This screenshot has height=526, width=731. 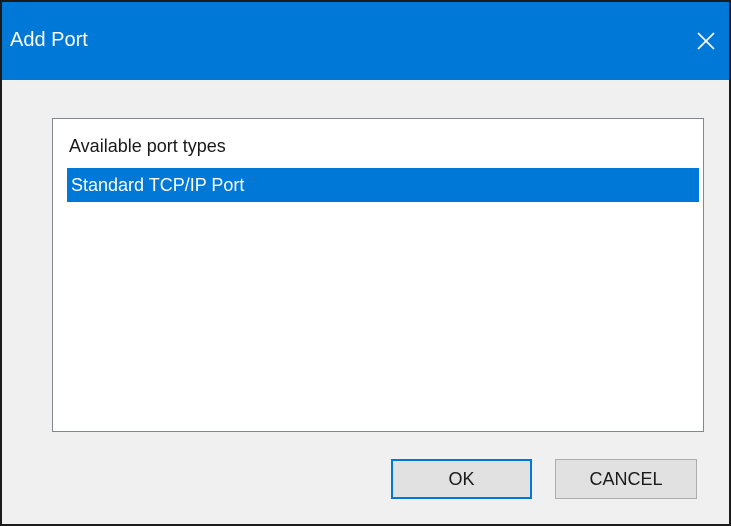 What do you see at coordinates (461, 479) in the screenshot?
I see `ok-button: OK` at bounding box center [461, 479].